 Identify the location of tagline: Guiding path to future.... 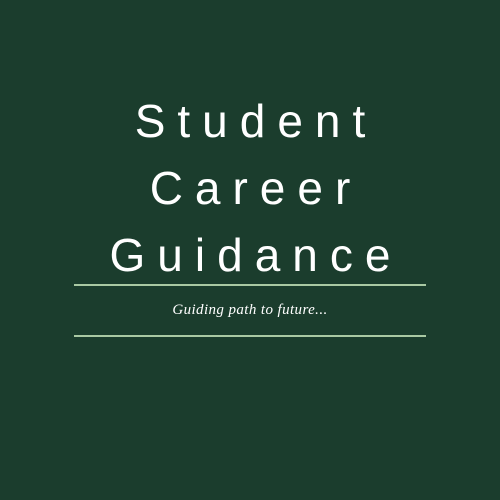
(250, 310).